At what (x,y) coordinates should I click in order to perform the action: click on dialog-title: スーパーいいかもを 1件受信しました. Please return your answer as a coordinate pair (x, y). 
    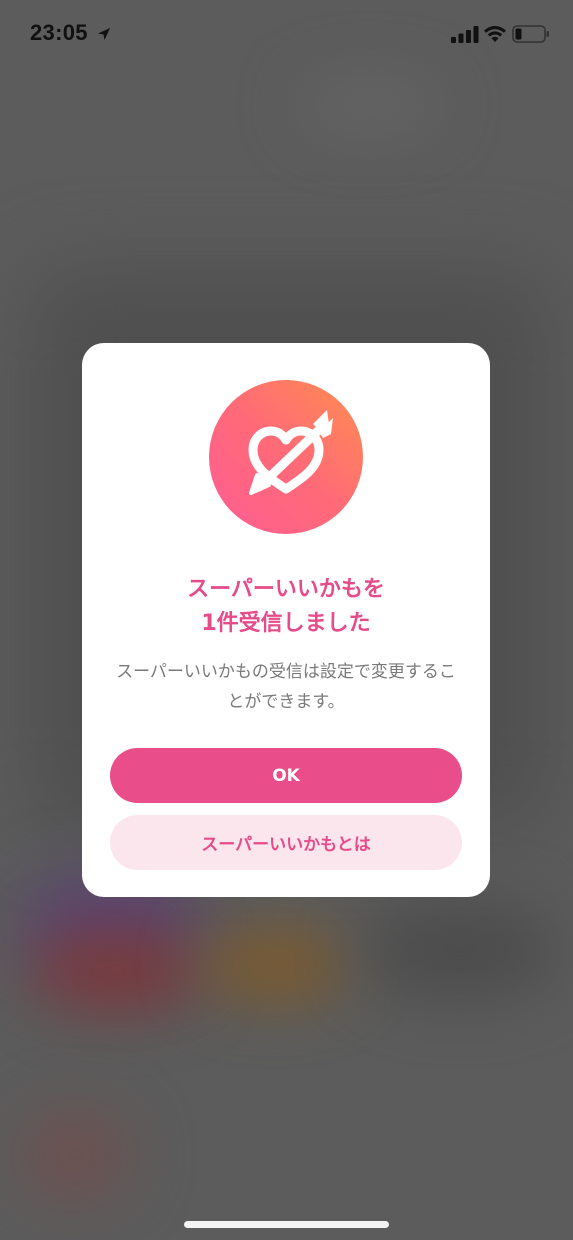
    Looking at the image, I should click on (286, 607).